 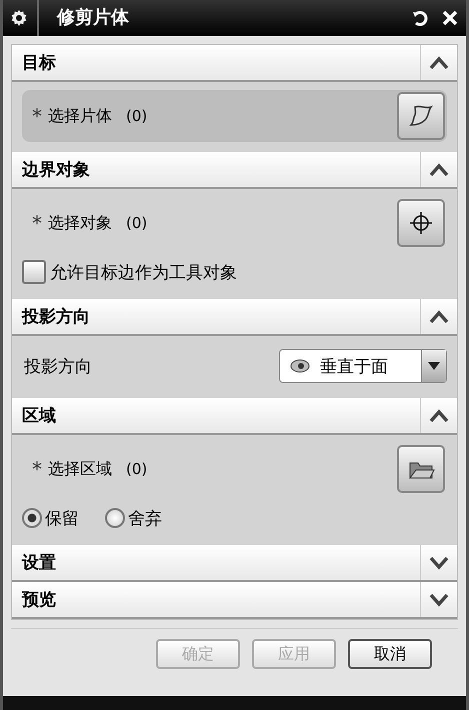 What do you see at coordinates (390, 654) in the screenshot?
I see `dialog-button: 取消` at bounding box center [390, 654].